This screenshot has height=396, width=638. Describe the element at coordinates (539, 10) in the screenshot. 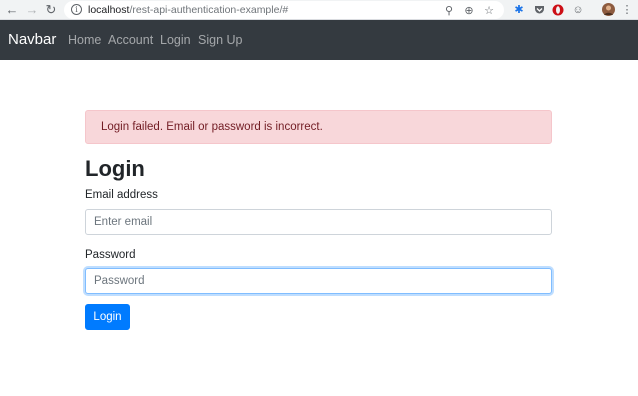

I see `pocket-icon` at that location.